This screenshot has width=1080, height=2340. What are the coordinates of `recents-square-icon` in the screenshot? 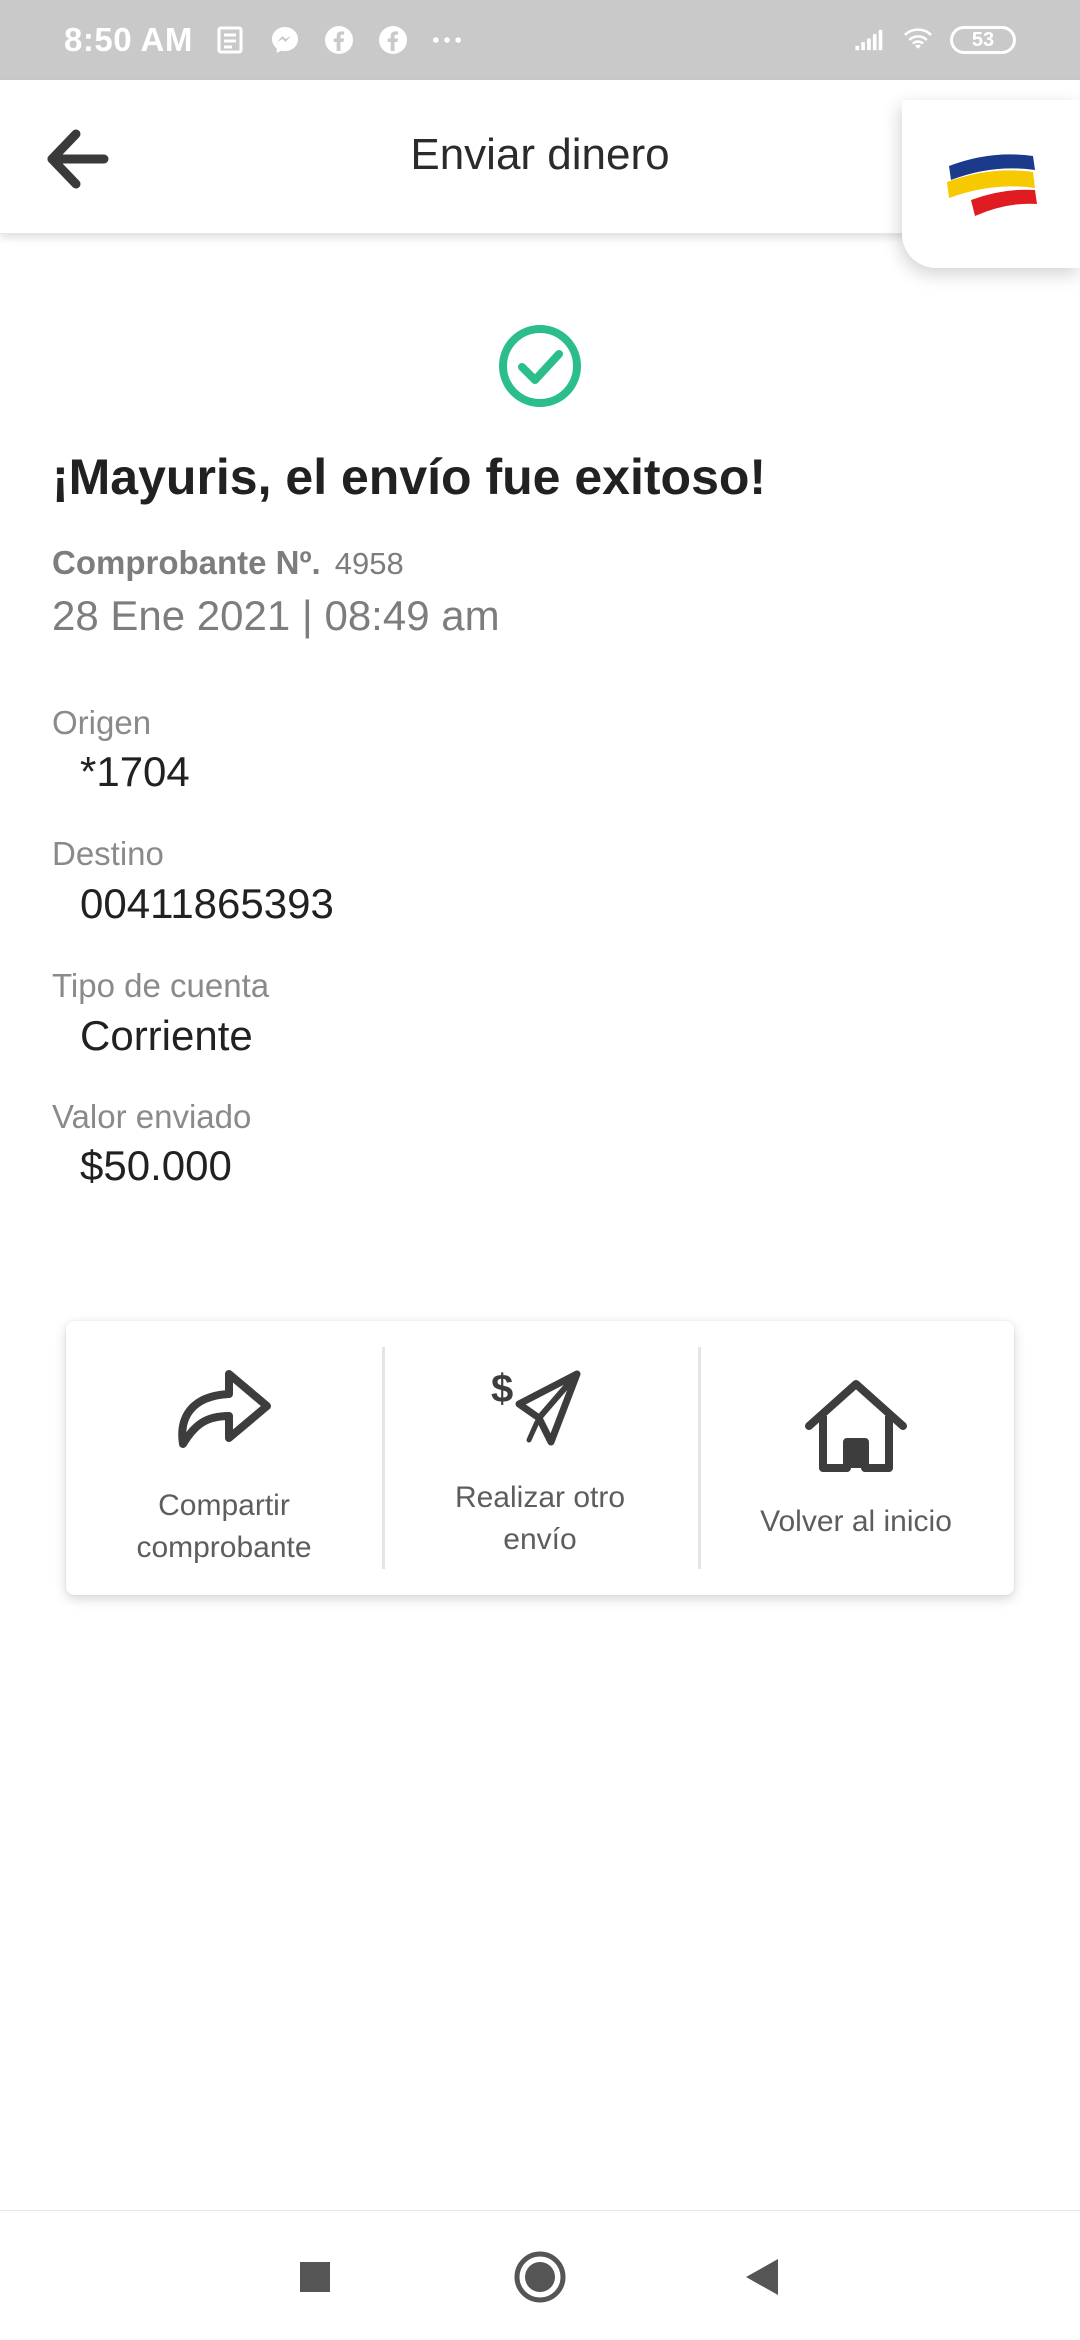 It's located at (315, 2277).